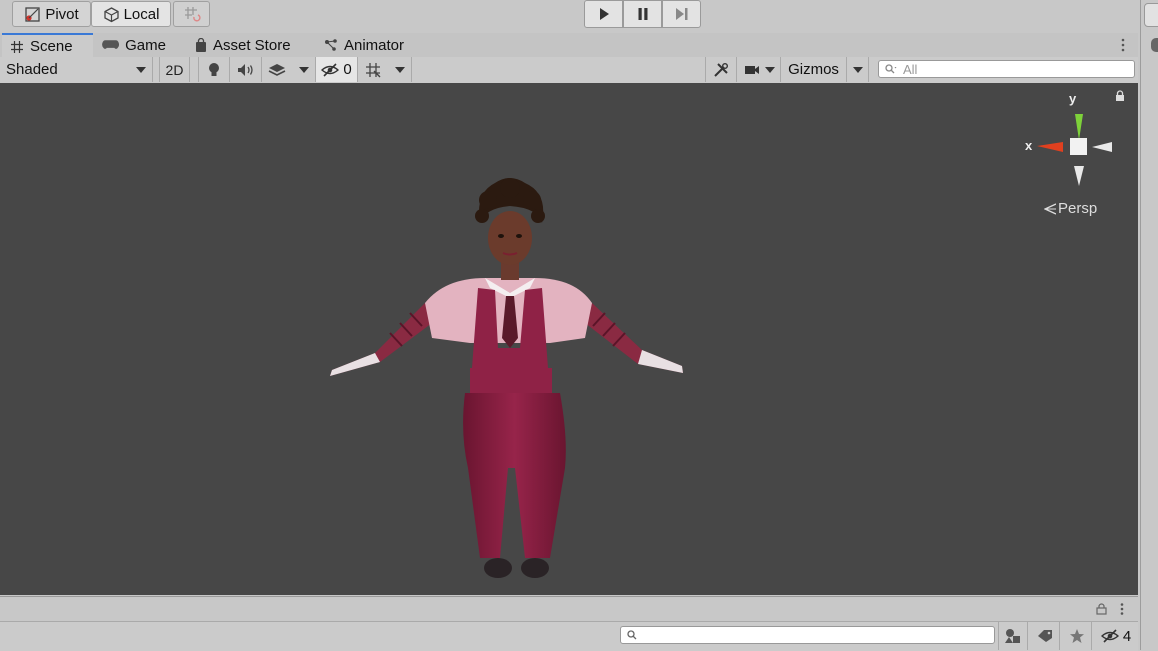  Describe the element at coordinates (110, 44) in the screenshot. I see `gamepad-icon` at that location.